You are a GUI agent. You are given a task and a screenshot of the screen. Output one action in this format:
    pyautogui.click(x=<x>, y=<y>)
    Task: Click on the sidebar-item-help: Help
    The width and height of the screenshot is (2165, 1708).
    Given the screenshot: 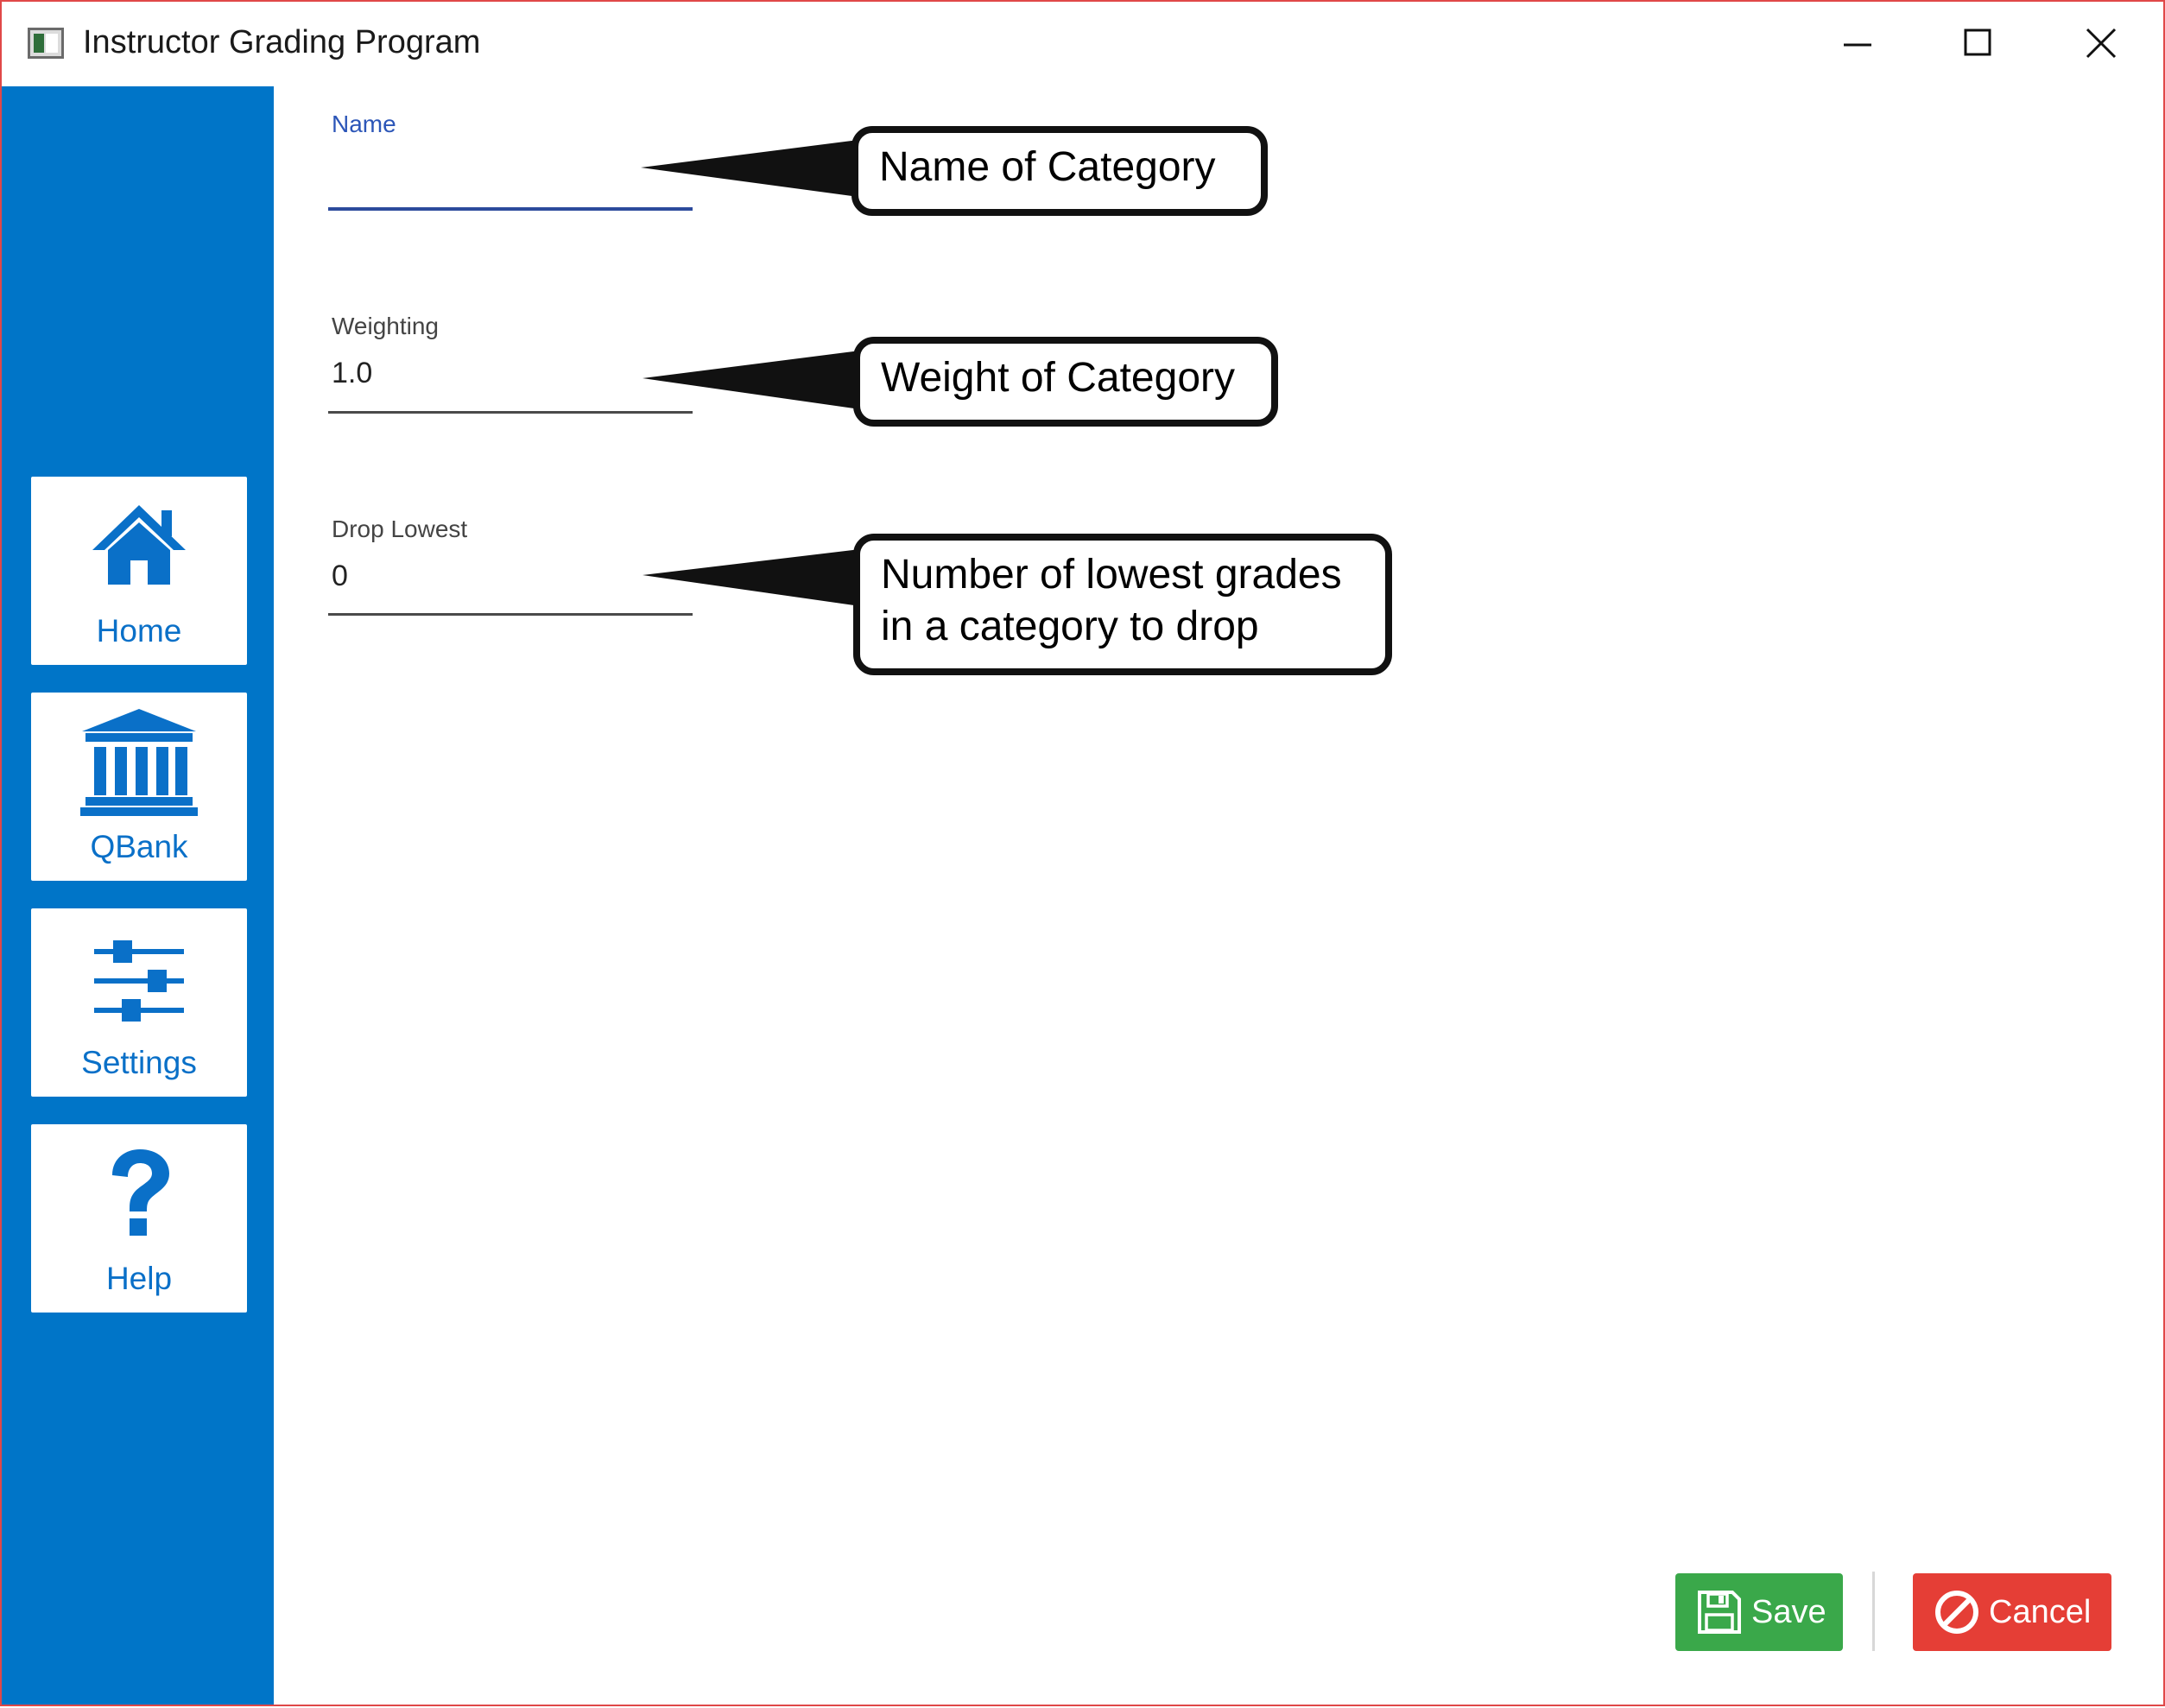 What is the action you would take?
    pyautogui.click(x=139, y=1218)
    